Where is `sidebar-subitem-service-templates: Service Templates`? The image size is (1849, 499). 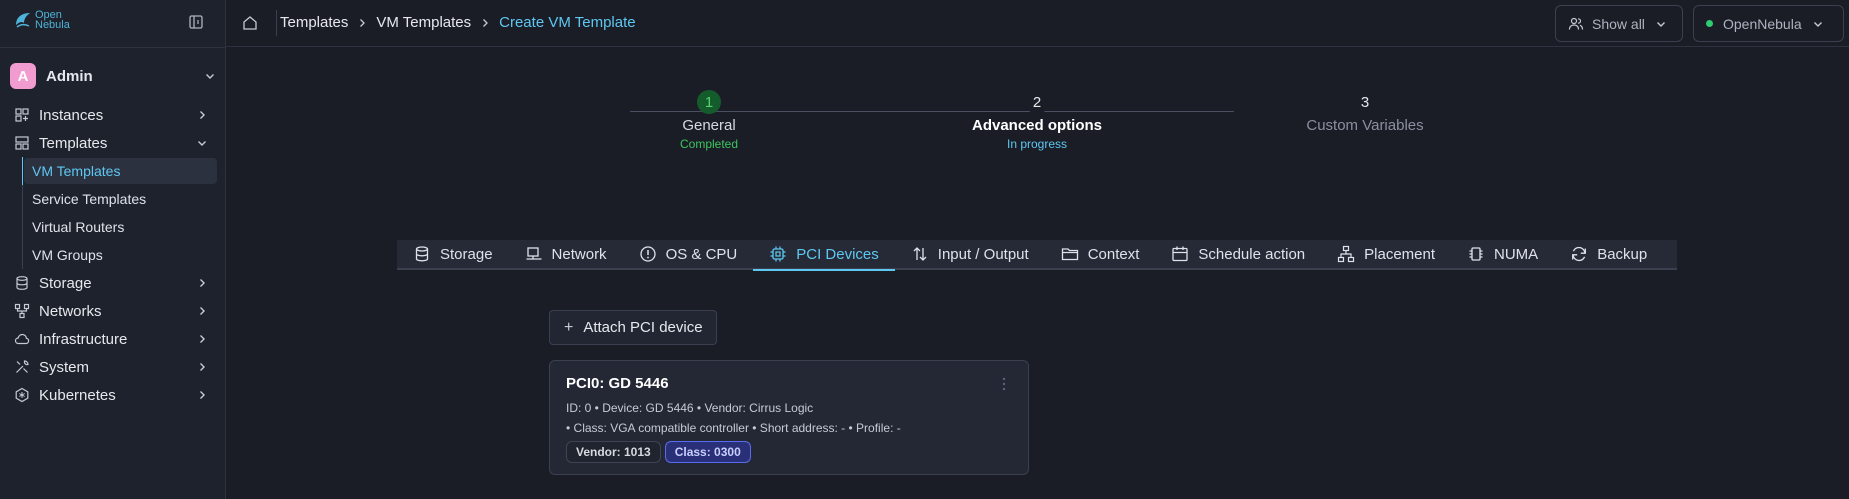
sidebar-subitem-service-templates: Service Templates is located at coordinates (113, 199).